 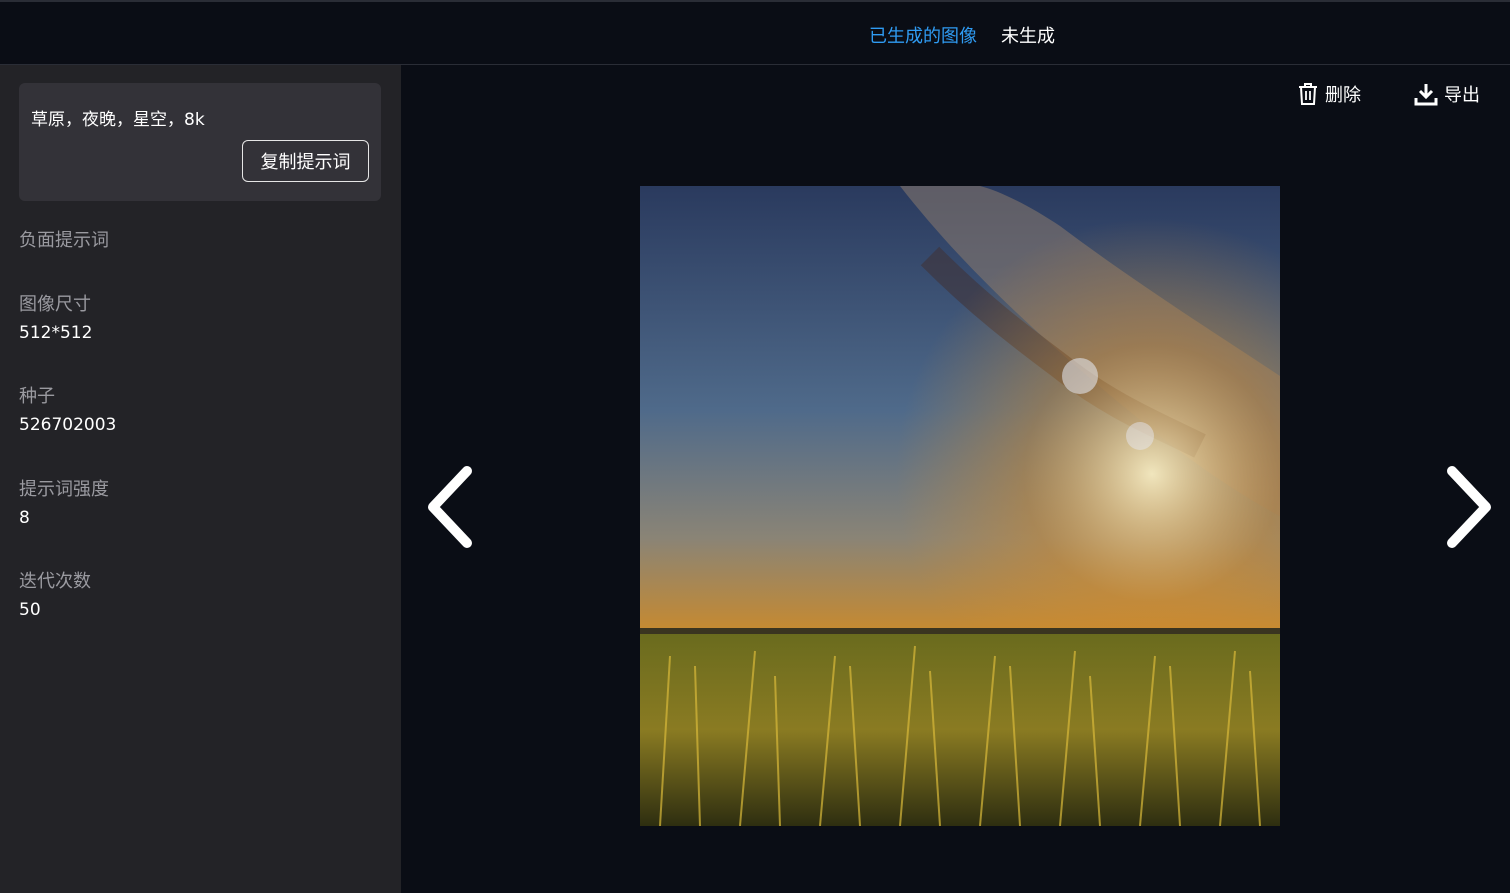 What do you see at coordinates (55, 596) in the screenshot?
I see `field-iterations: 迭代次数 50` at bounding box center [55, 596].